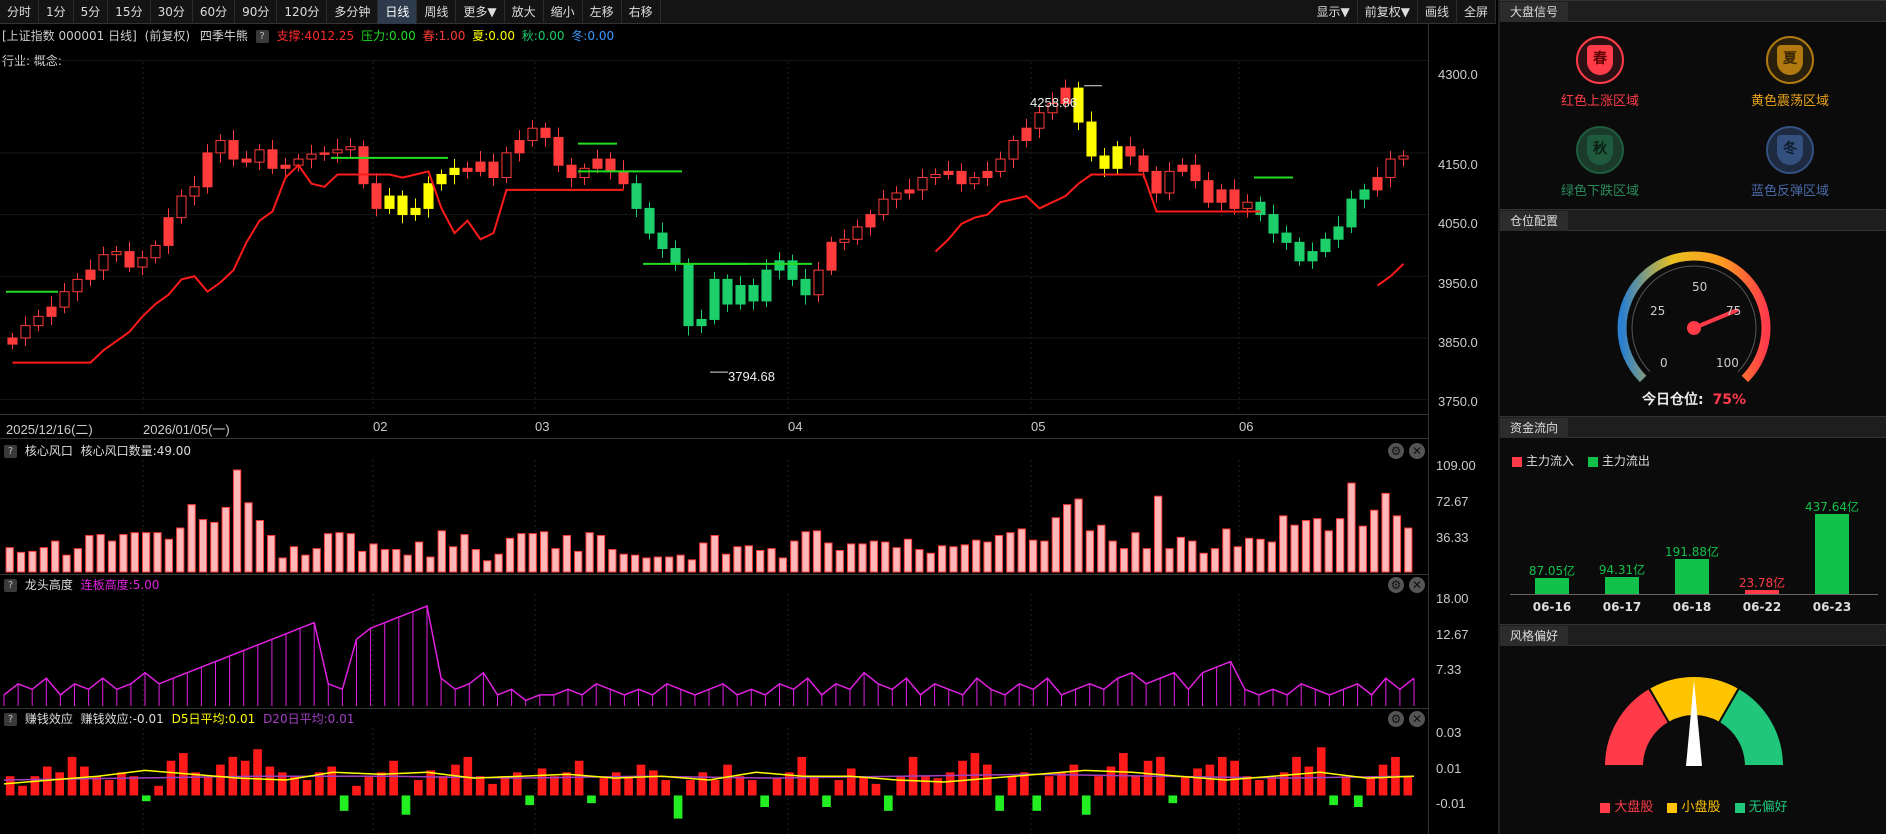 This screenshot has height=834, width=1886. What do you see at coordinates (48, 585) in the screenshot?
I see `sub2-title: 龙头高度` at bounding box center [48, 585].